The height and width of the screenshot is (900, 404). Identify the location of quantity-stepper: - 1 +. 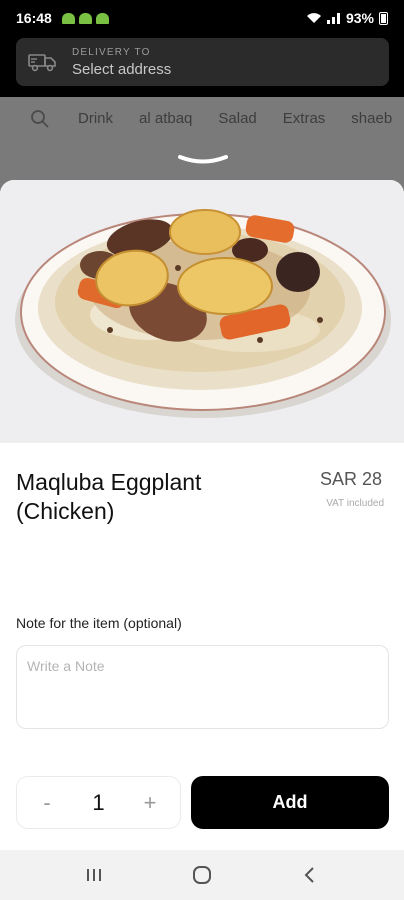
(98, 802).